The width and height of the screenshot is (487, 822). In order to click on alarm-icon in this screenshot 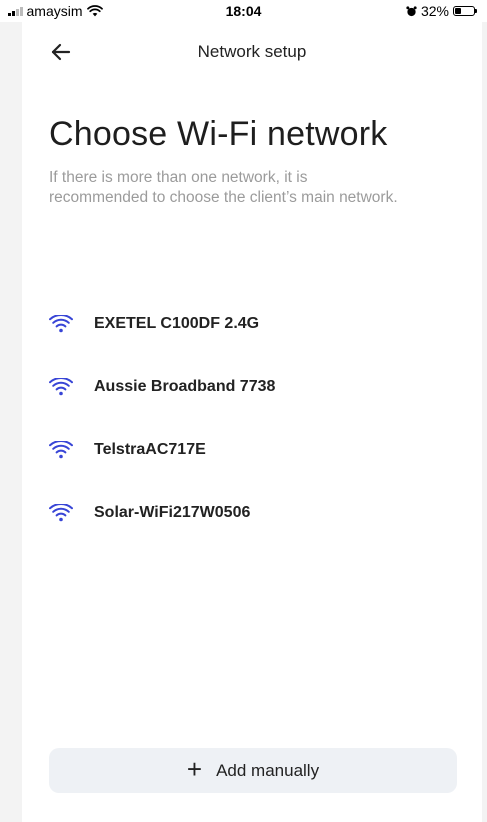, I will do `click(411, 10)`.